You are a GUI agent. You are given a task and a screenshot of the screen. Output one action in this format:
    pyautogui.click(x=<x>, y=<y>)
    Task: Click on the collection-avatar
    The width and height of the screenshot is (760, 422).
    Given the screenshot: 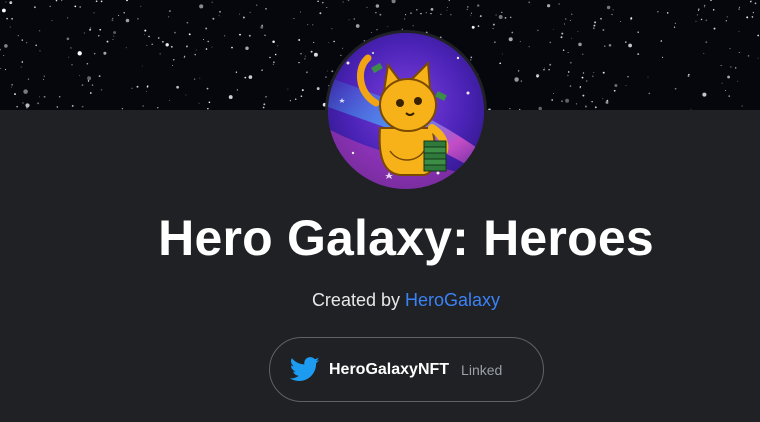 What is the action you would take?
    pyautogui.click(x=406, y=111)
    